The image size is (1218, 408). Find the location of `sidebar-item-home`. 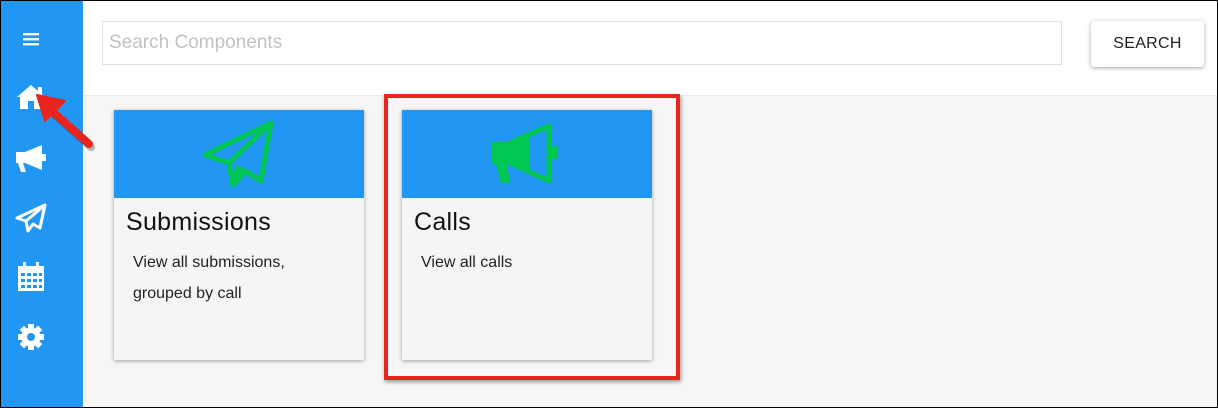

sidebar-item-home is located at coordinates (31, 97).